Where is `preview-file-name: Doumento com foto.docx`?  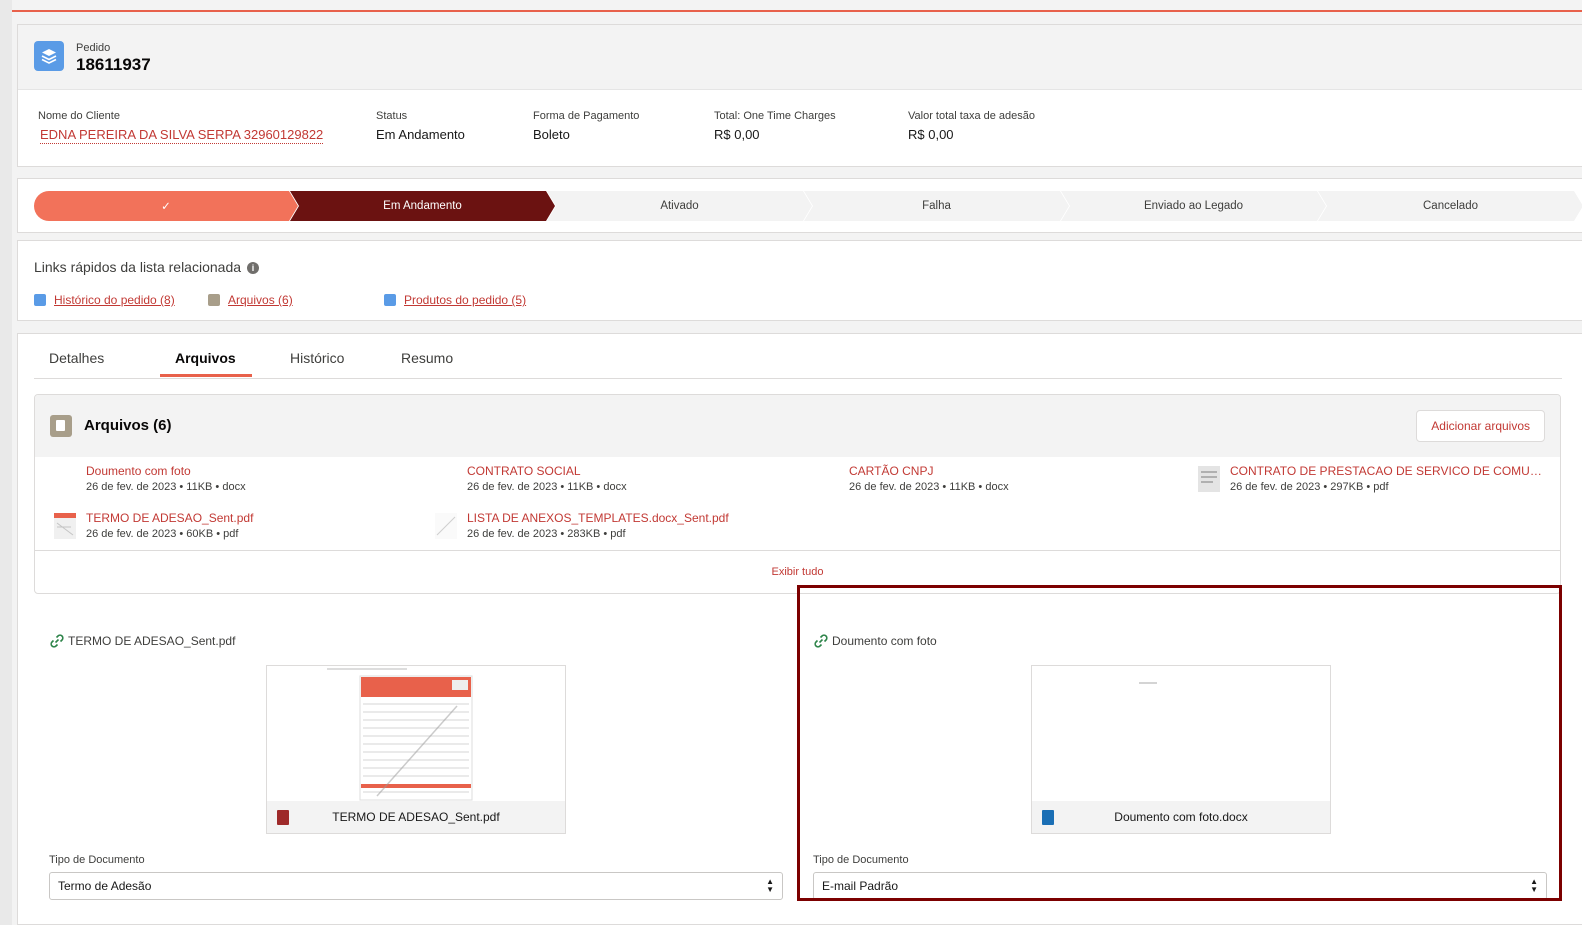
preview-file-name: Doumento com foto.docx is located at coordinates (1181, 817).